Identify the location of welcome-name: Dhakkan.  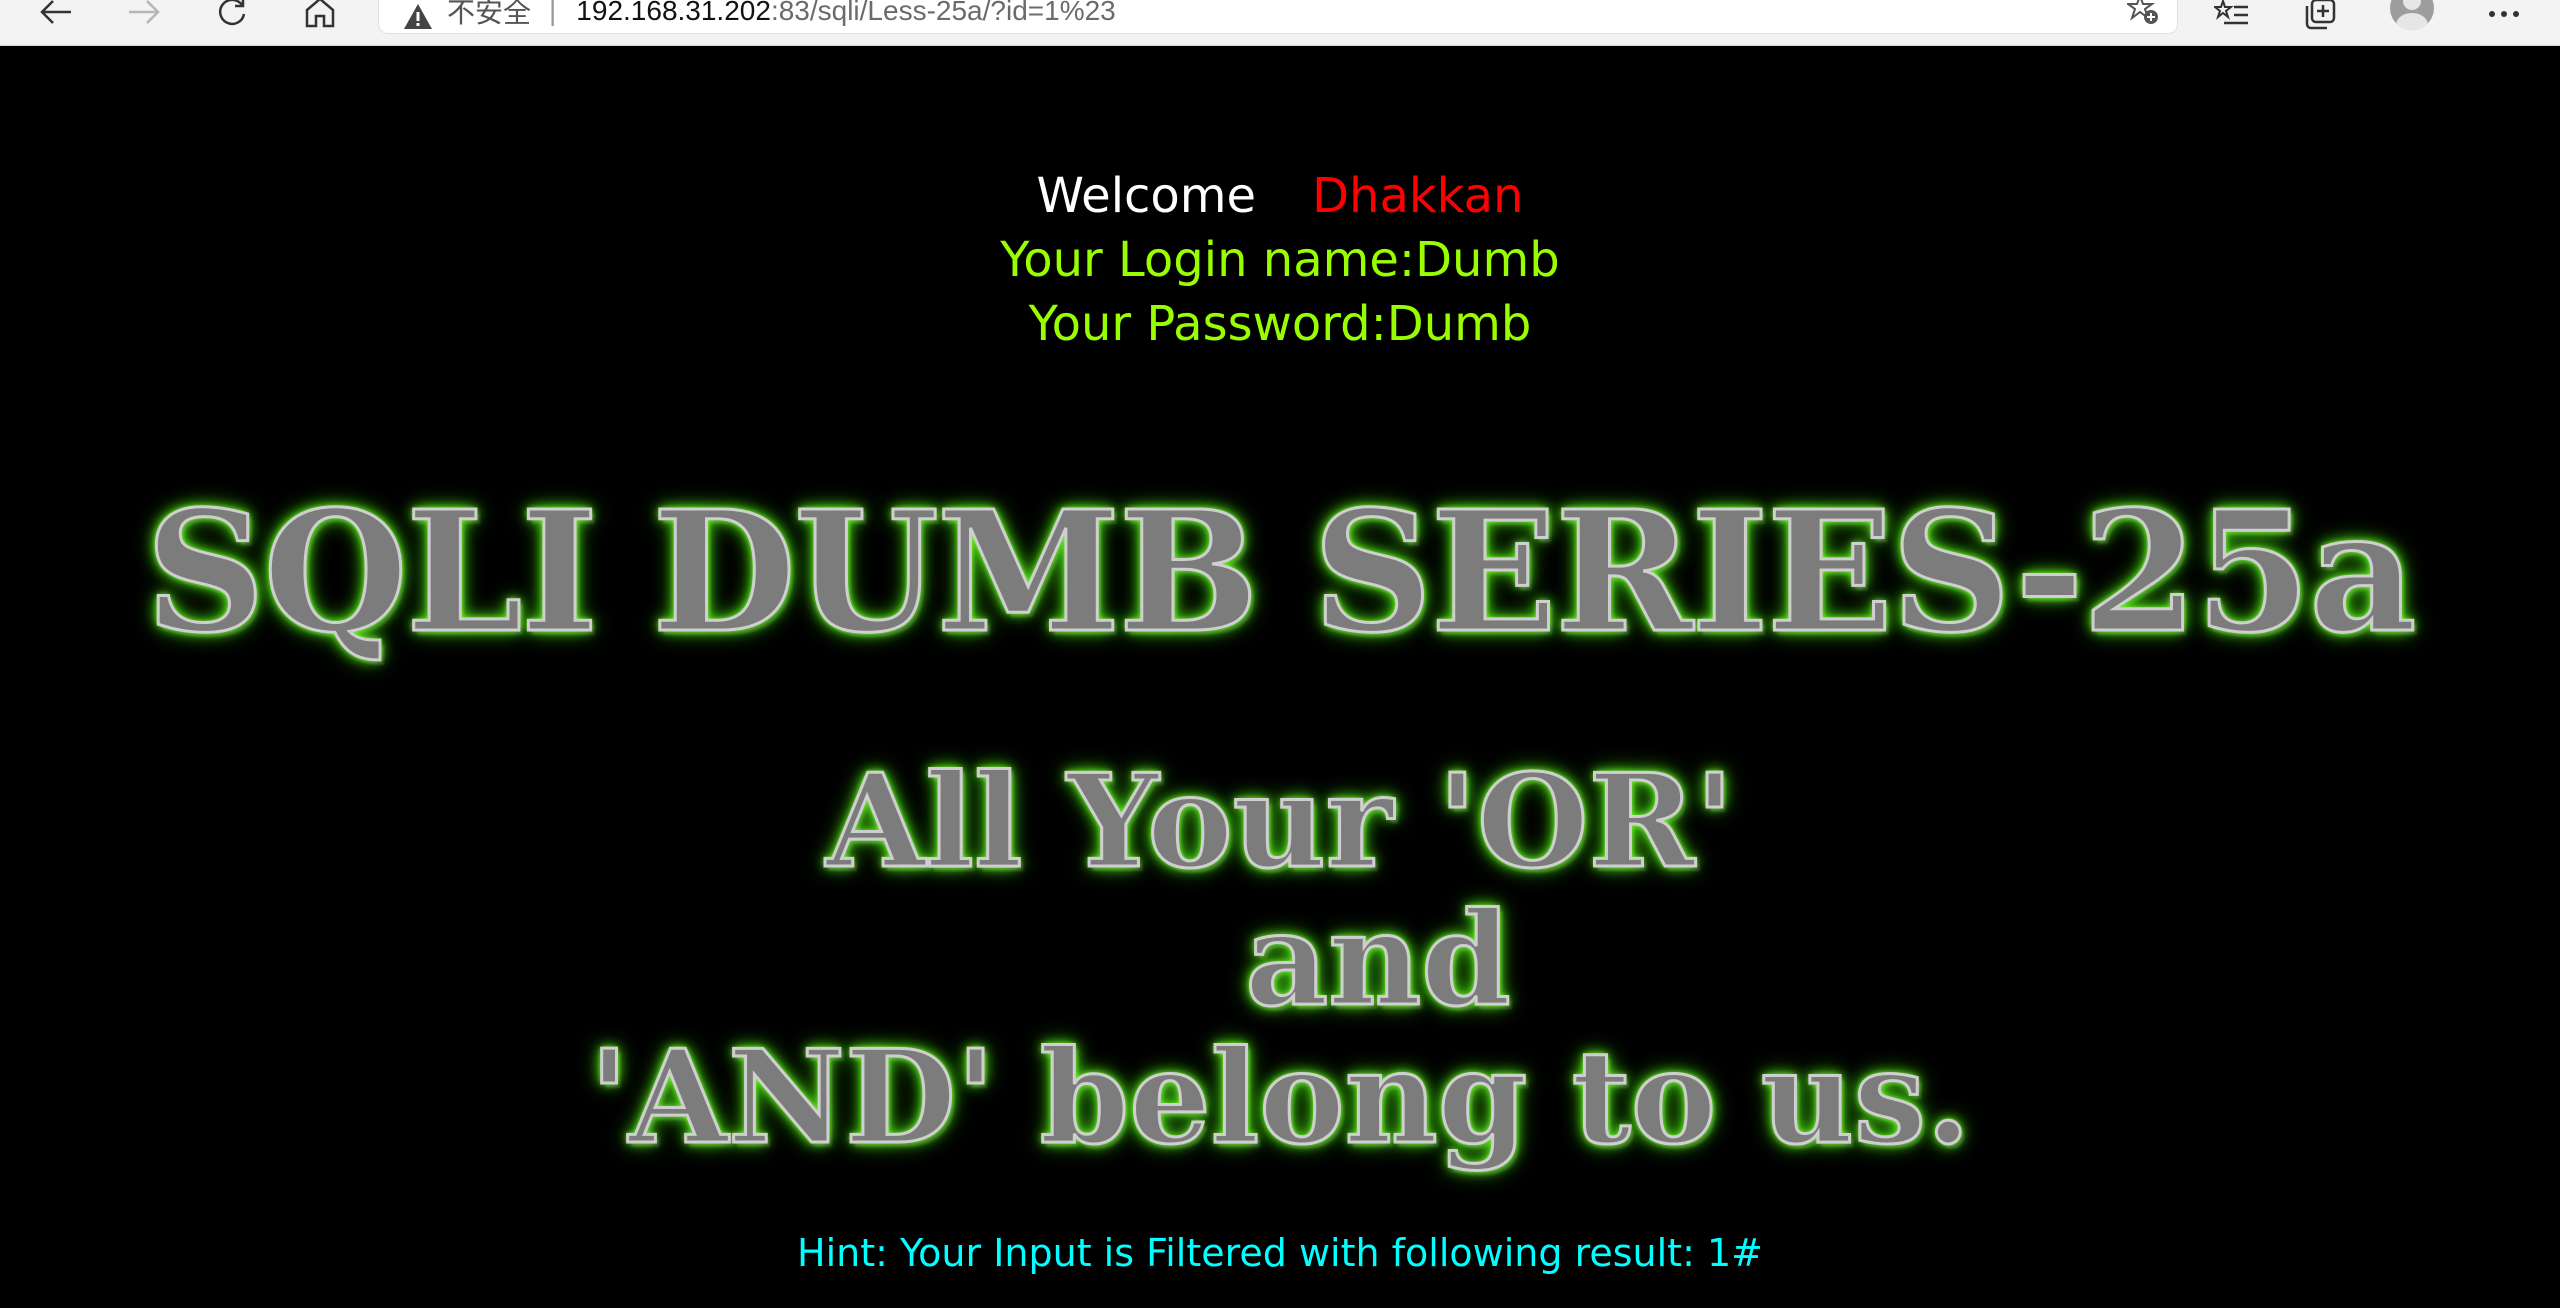
(1418, 196).